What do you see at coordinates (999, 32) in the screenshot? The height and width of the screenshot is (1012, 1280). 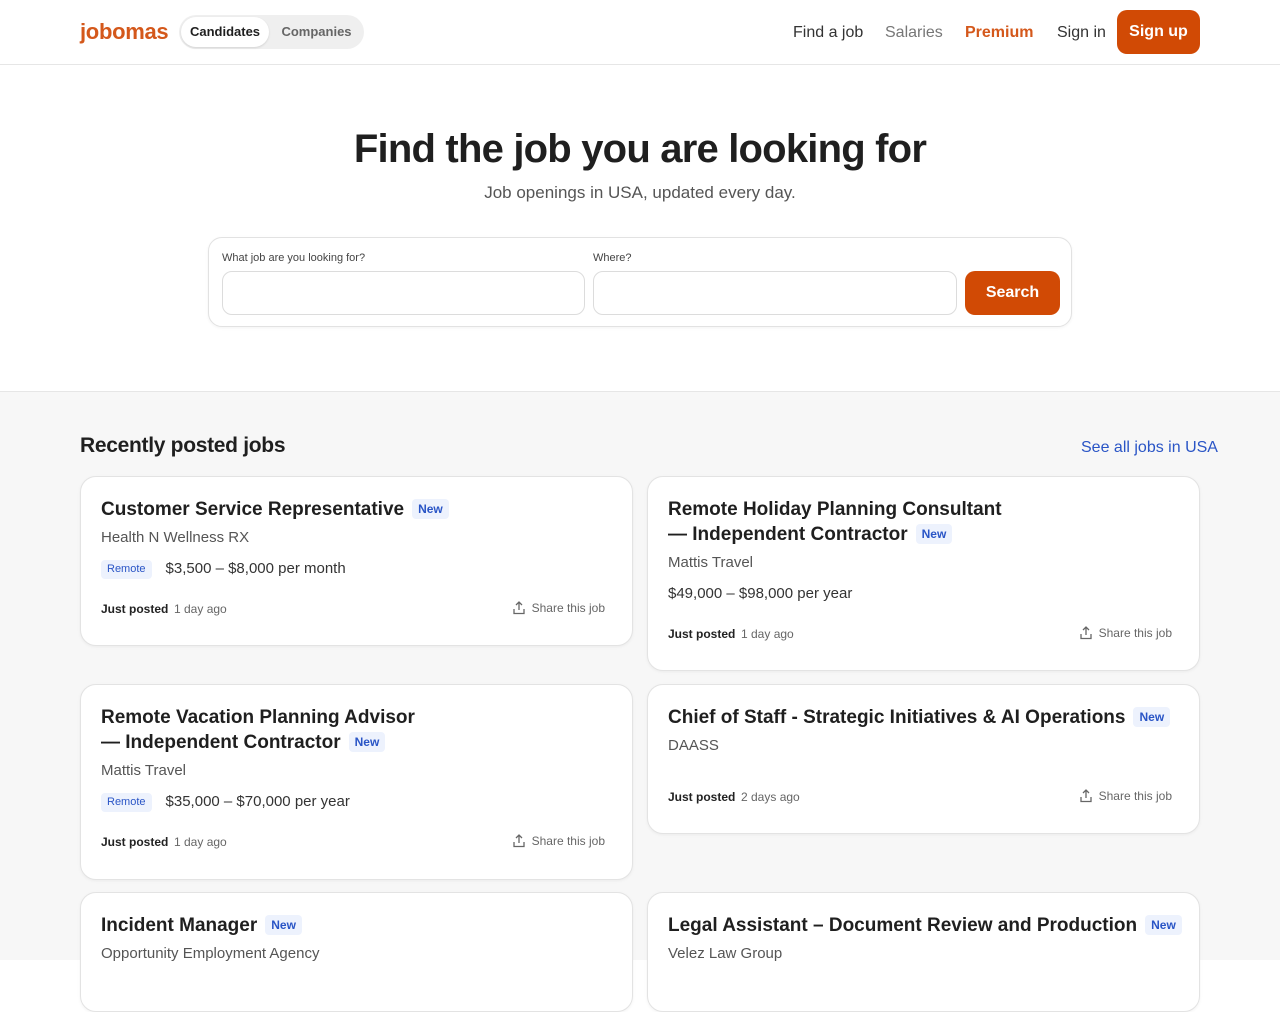 I see `nav-premium: Premium` at bounding box center [999, 32].